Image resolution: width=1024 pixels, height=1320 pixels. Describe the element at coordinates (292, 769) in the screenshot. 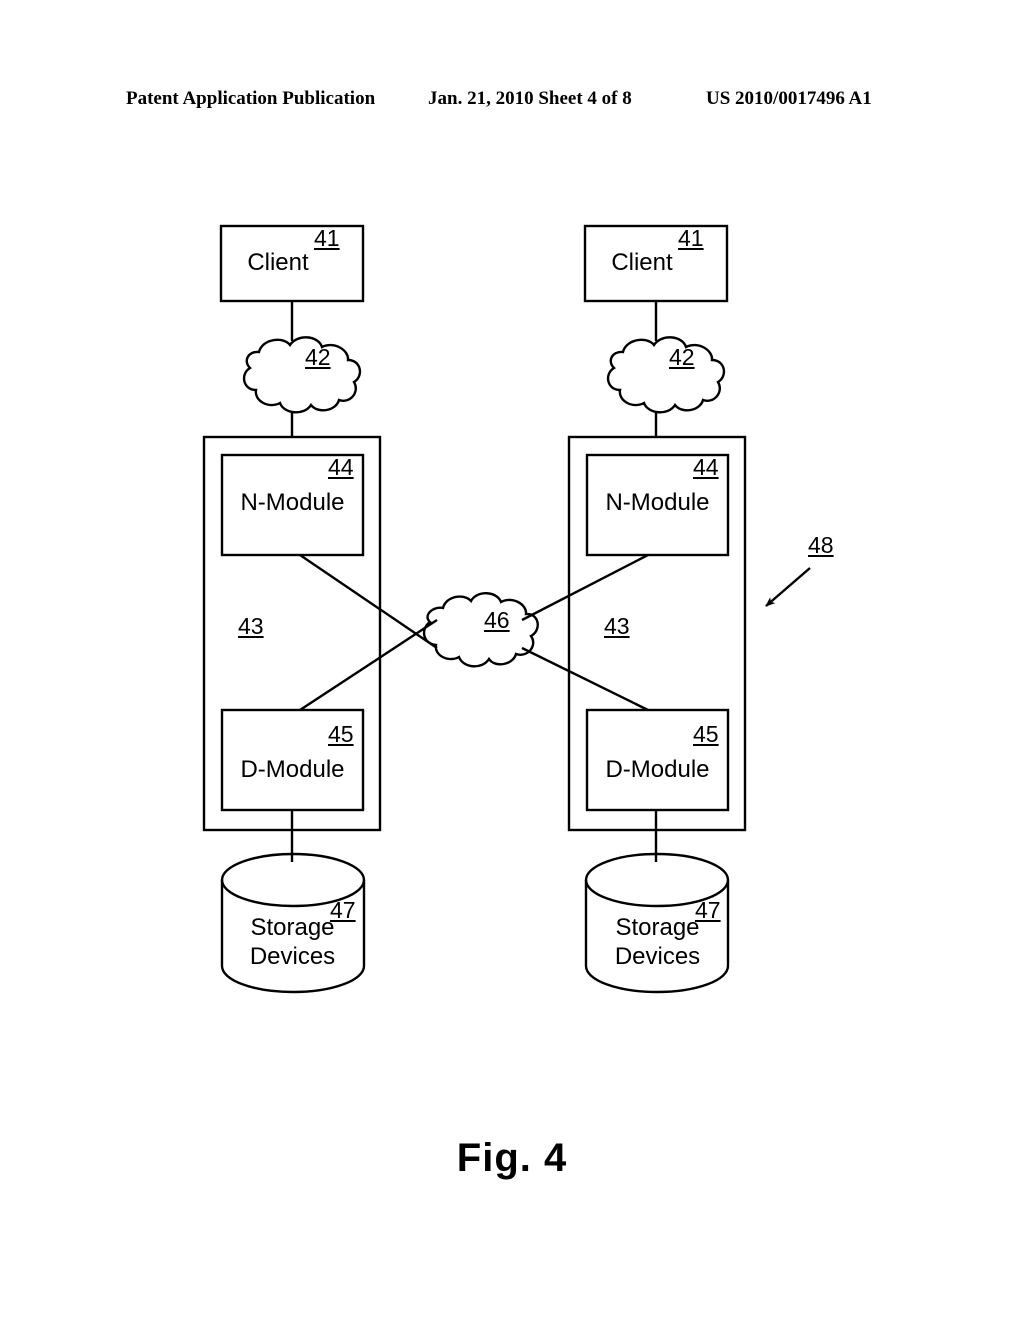

I see `d-module-label-left: D-Module` at that location.